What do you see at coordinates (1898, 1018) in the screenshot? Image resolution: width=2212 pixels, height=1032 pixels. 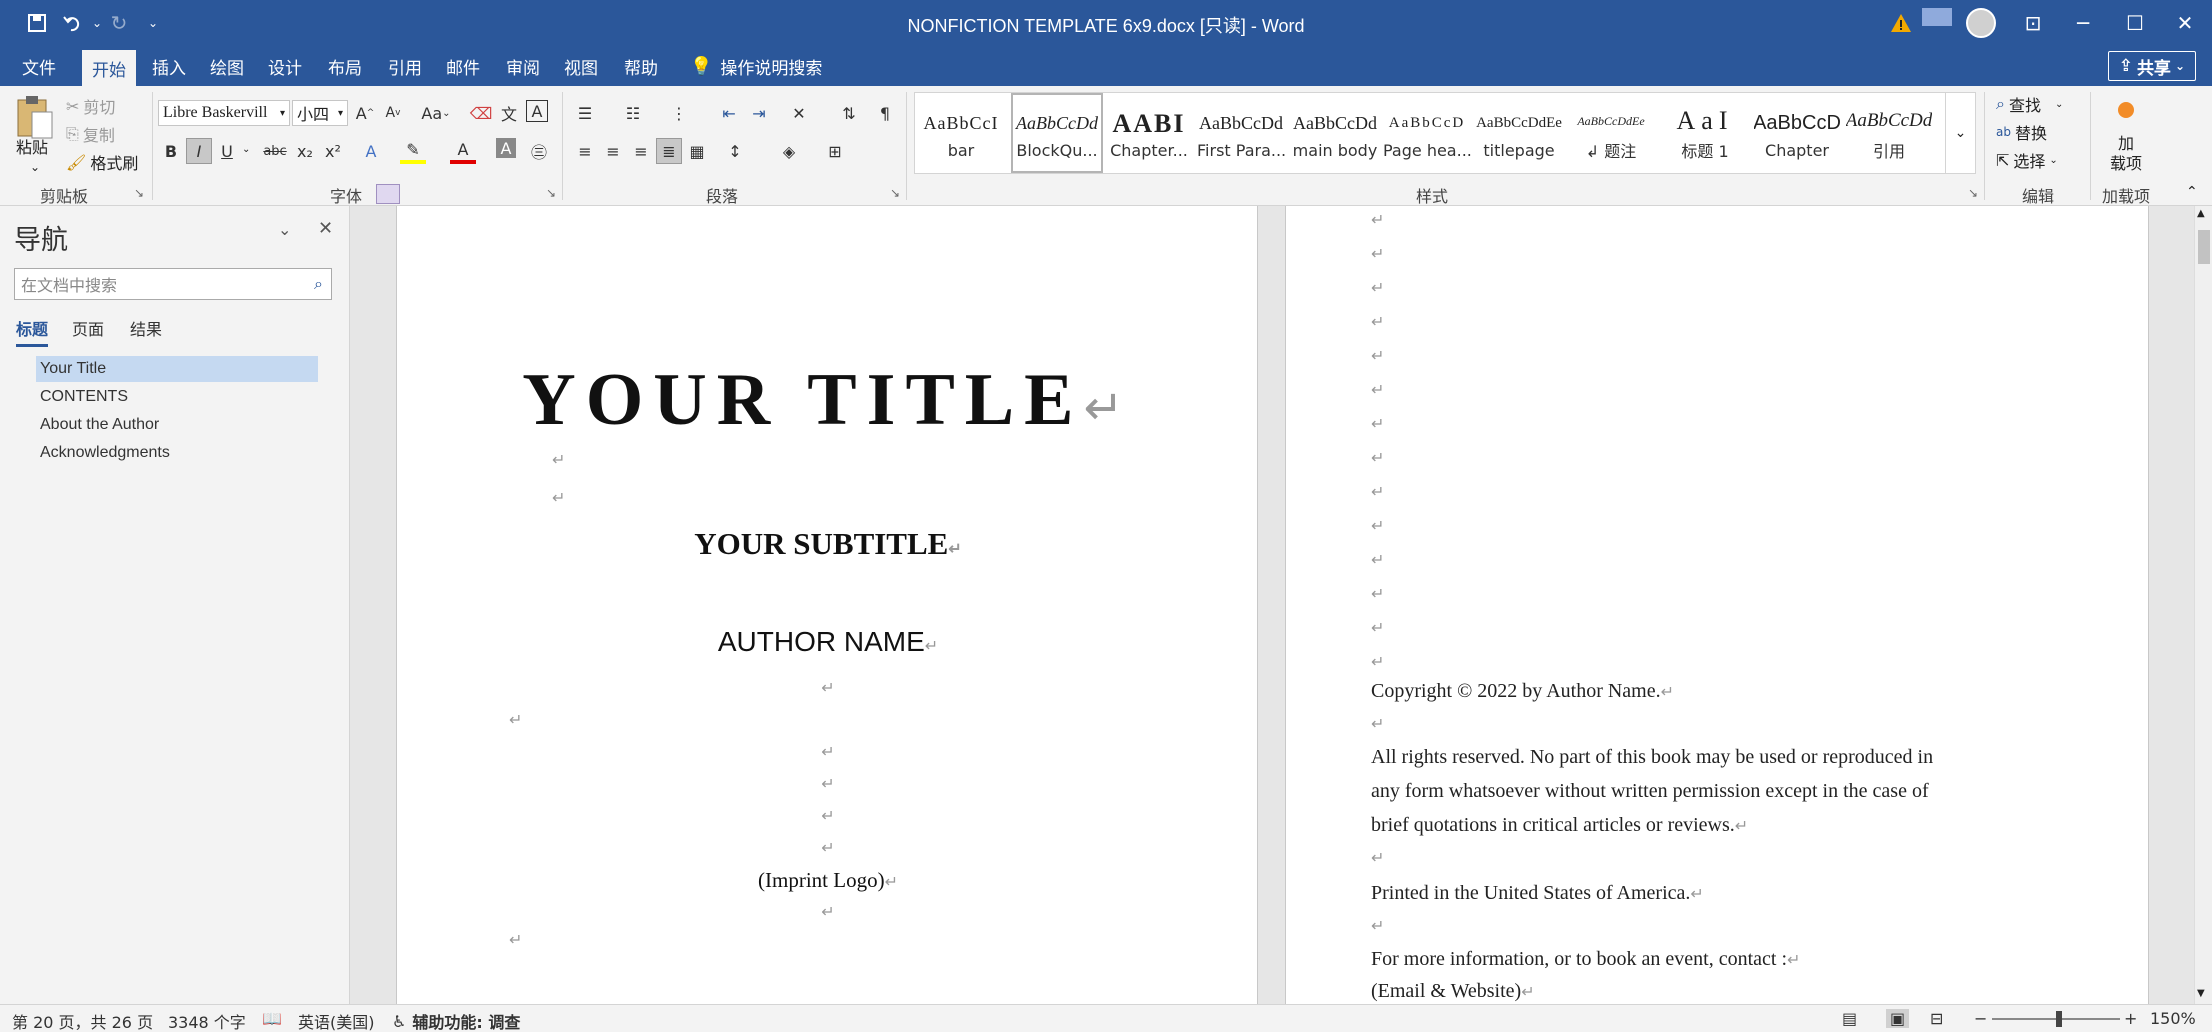 I see `print-layout-icon: ▣` at bounding box center [1898, 1018].